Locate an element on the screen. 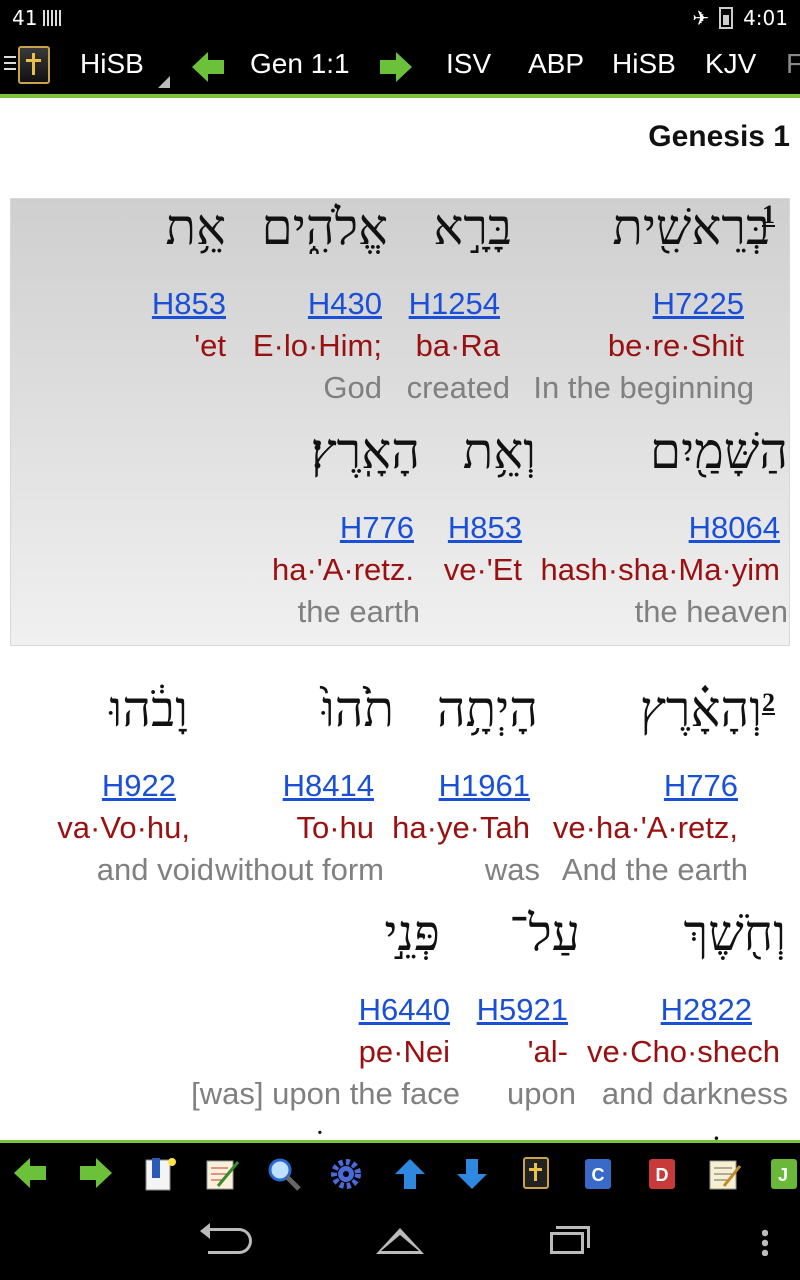  translation-tab-isv: ISV is located at coordinates (468, 64).